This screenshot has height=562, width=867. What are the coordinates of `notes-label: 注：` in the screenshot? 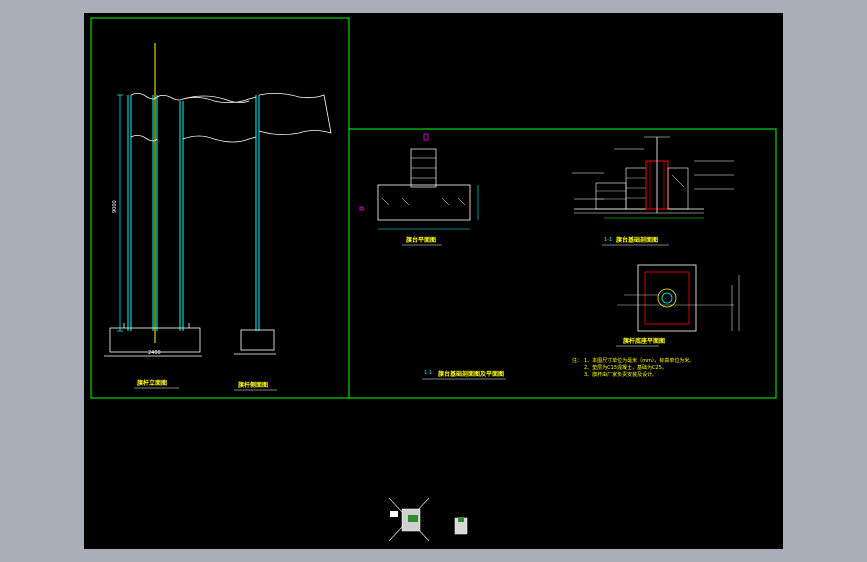 It's located at (577, 360).